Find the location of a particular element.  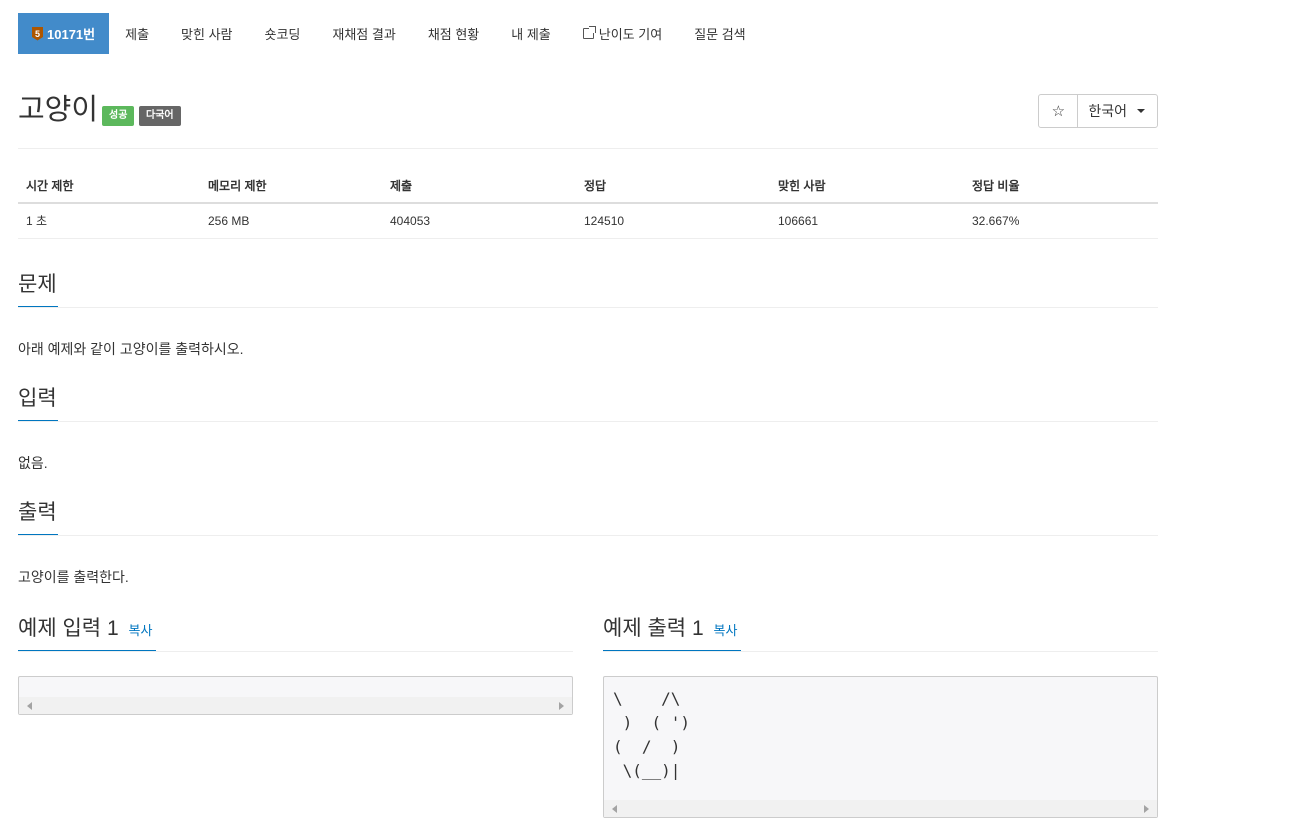

header-accepted: 정답 is located at coordinates (673, 186).